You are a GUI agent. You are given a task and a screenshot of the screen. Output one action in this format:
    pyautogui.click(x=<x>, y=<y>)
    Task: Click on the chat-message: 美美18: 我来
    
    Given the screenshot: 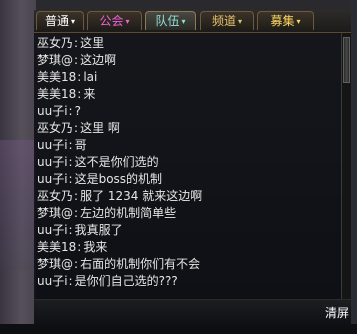 What is the action you would take?
    pyautogui.click(x=72, y=247)
    